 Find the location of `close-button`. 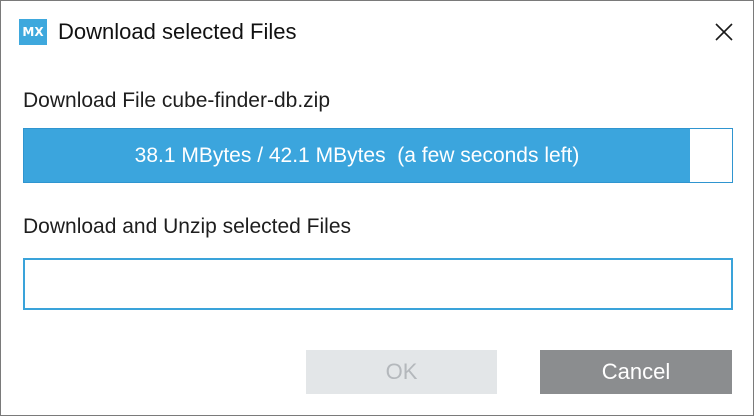

close-button is located at coordinates (724, 32).